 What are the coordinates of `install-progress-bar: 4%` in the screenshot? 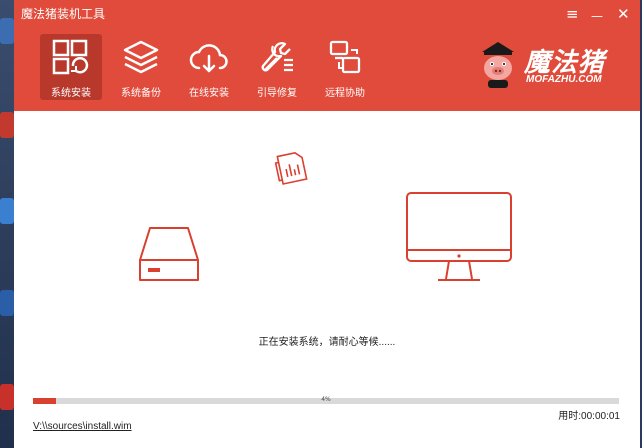 It's located at (326, 400).